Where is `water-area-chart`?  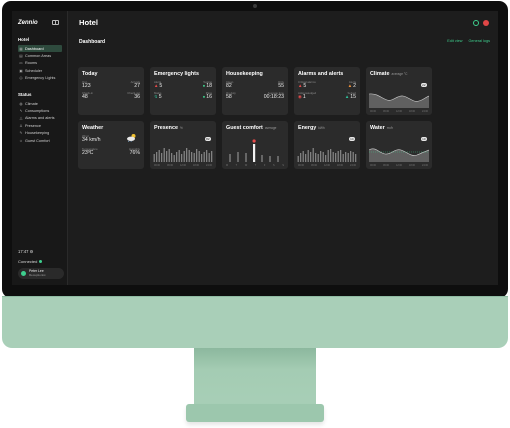 water-area-chart is located at coordinates (399, 155).